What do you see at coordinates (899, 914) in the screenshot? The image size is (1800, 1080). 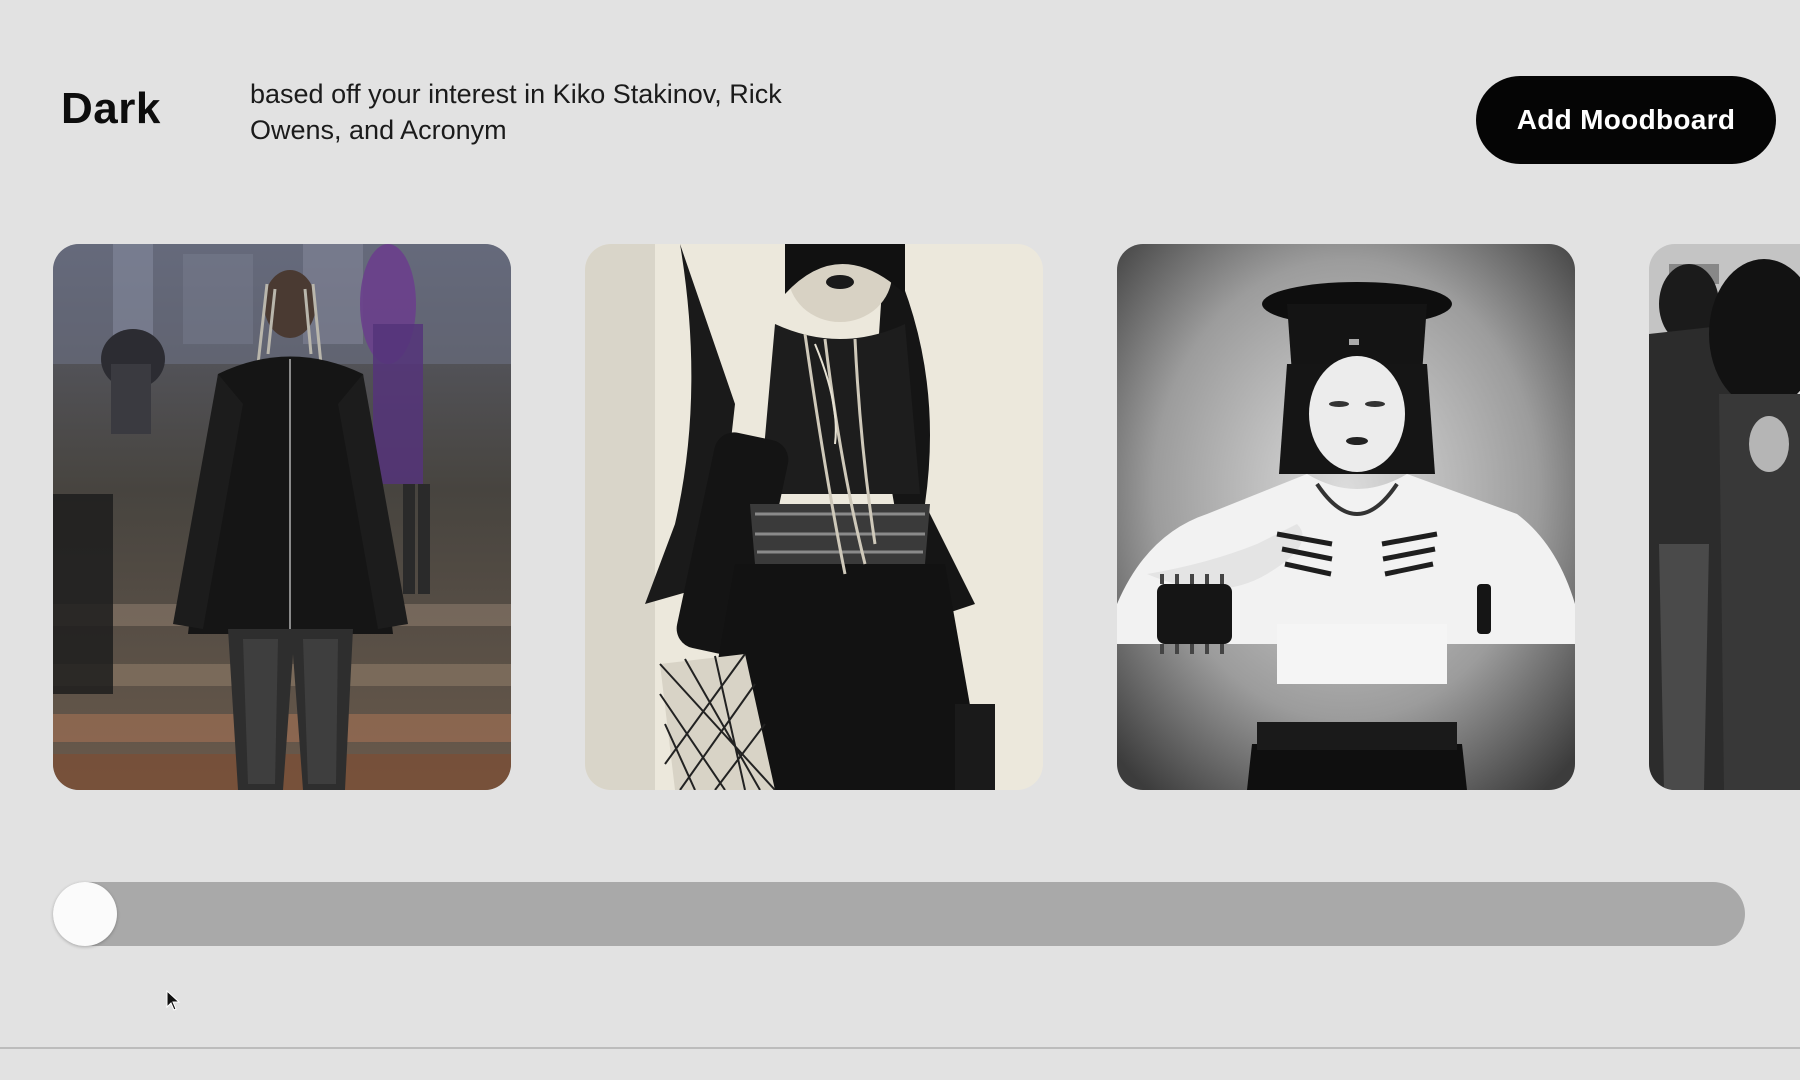 I see `carousel-scroll-track` at bounding box center [899, 914].